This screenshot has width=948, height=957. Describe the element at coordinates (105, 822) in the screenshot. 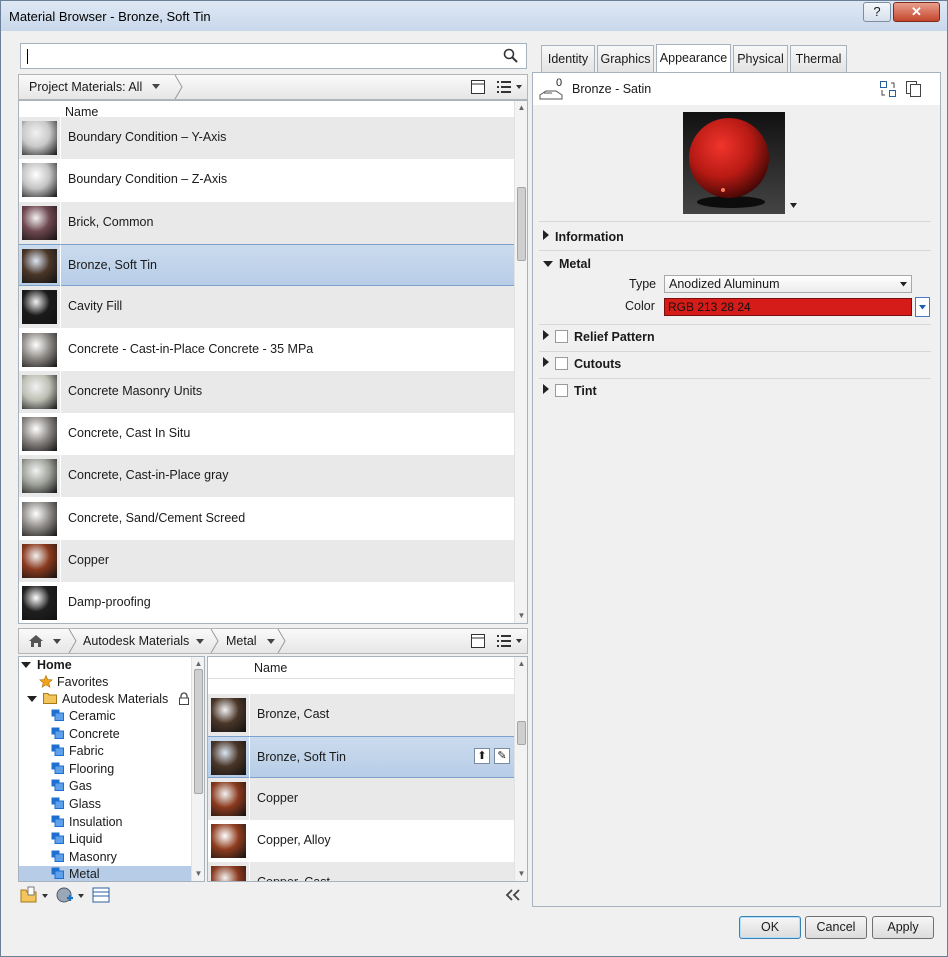

I see `tree-item-insulation: Insulation` at that location.